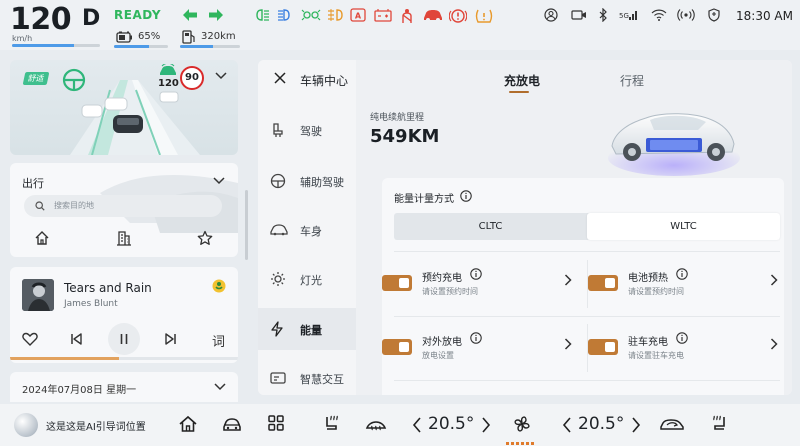 This screenshot has height=446, width=800. I want to click on temp-right-decrease-icon, so click(567, 425).